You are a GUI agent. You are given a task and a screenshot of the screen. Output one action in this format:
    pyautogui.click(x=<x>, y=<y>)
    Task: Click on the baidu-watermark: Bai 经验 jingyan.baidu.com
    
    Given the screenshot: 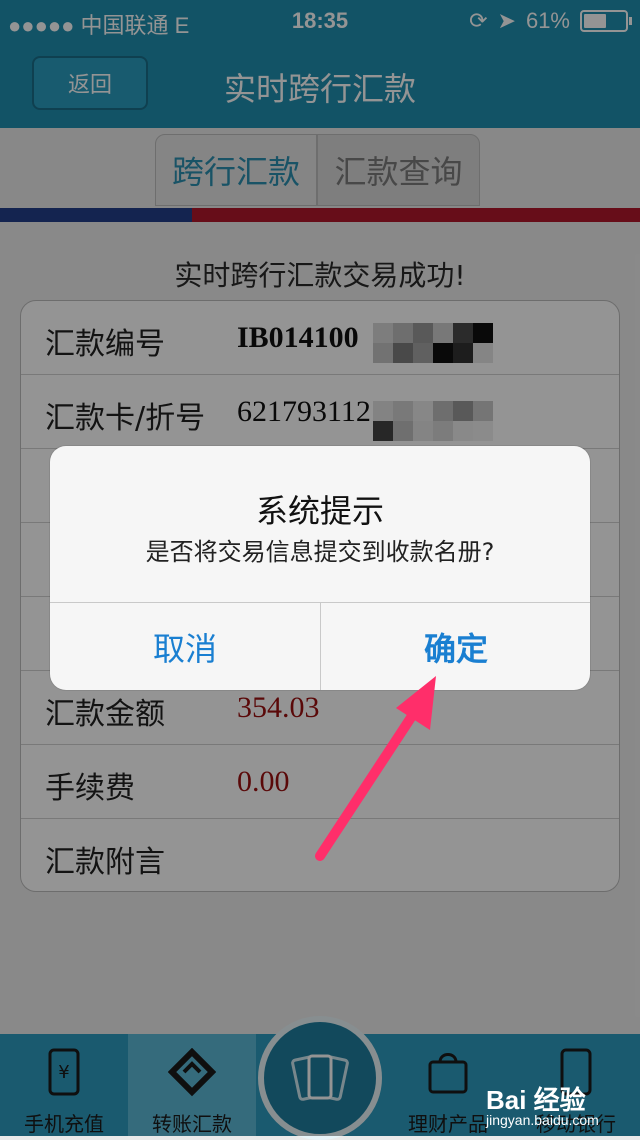 What is the action you would take?
    pyautogui.click(x=561, y=1106)
    